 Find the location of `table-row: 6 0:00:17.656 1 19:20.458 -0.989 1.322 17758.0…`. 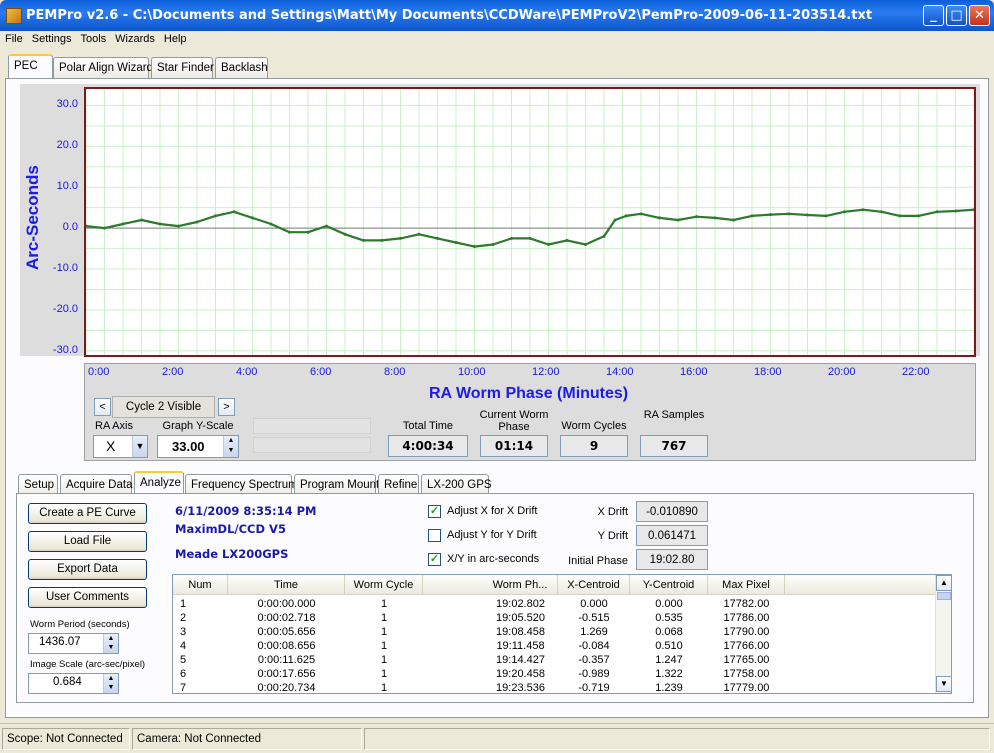

table-row: 6 0:00:17.656 1 19:20.458 -0.989 1.322 17758.0… is located at coordinates (554, 674).